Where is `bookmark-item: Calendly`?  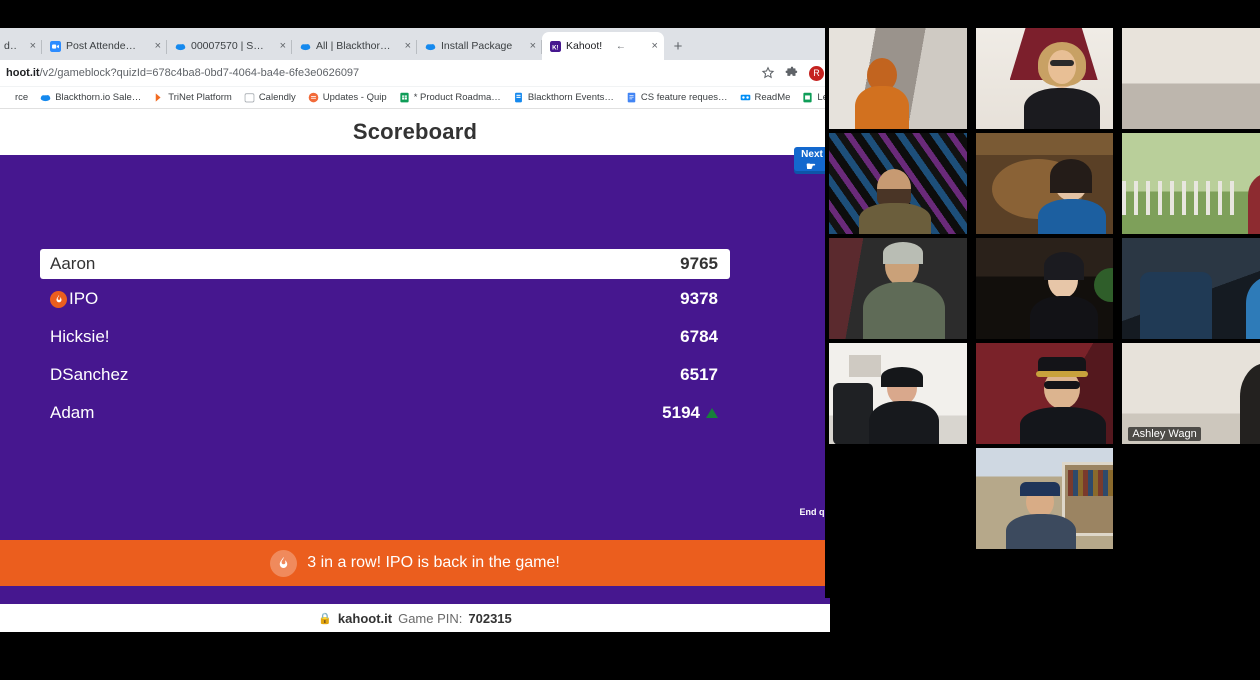
bookmark-item: Calendly is located at coordinates (270, 97).